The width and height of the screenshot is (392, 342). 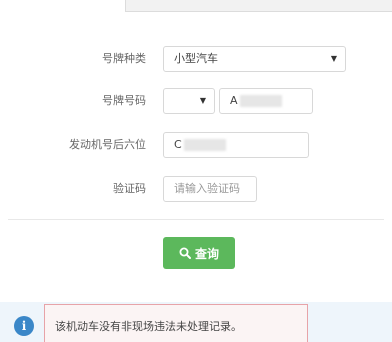 What do you see at coordinates (24, 326) in the screenshot?
I see `info-icon: i` at bounding box center [24, 326].